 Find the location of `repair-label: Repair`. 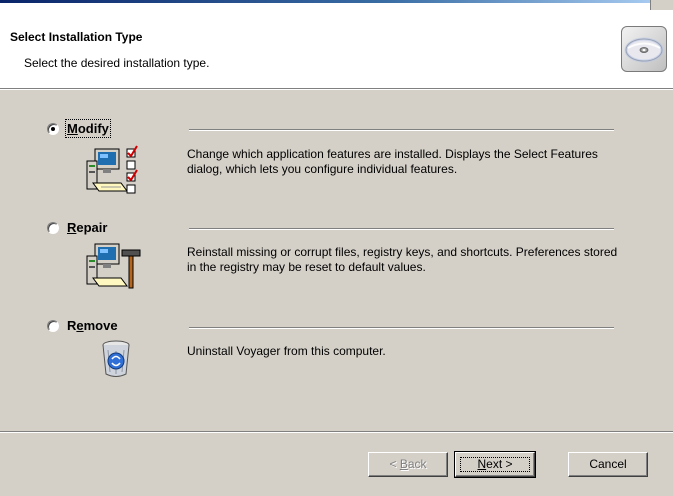

repair-label: Repair is located at coordinates (87, 227).